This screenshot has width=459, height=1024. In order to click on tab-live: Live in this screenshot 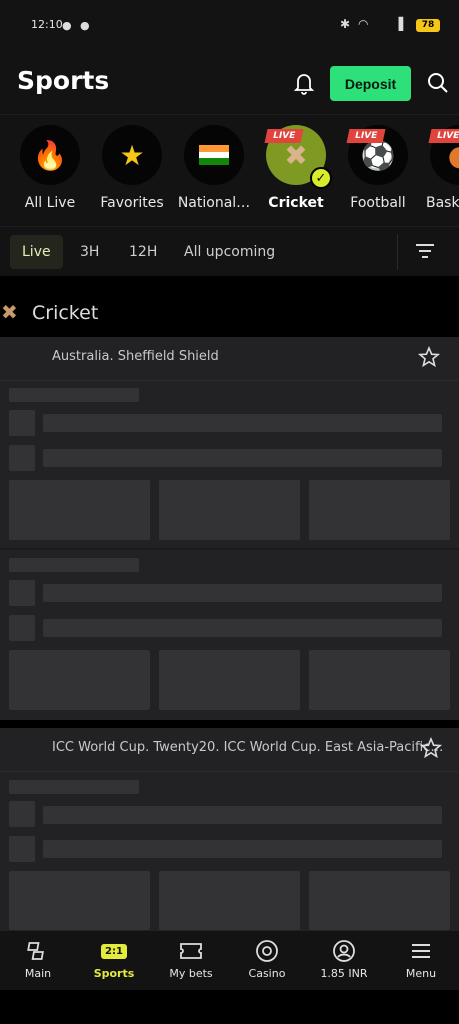, I will do `click(36, 252)`.